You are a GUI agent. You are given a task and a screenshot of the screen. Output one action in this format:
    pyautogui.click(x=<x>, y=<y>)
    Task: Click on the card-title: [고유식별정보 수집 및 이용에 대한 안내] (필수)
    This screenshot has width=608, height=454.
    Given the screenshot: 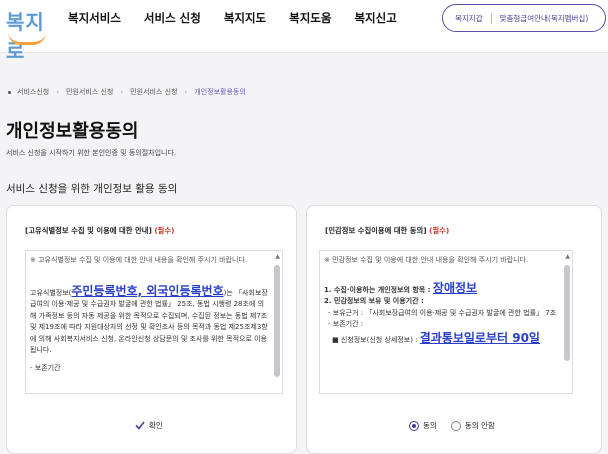 What is the action you would take?
    pyautogui.click(x=99, y=231)
    